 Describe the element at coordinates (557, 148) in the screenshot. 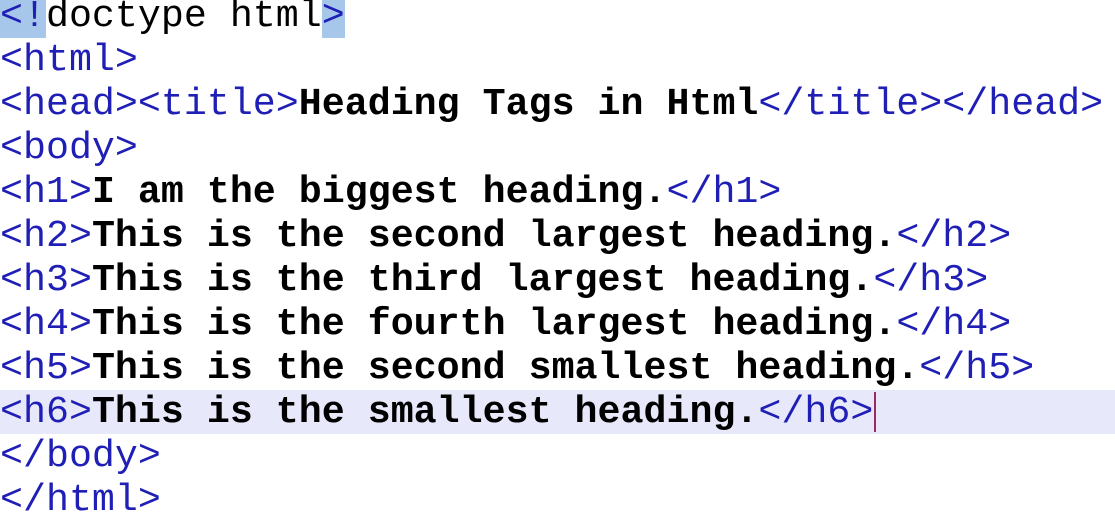

I see `code-line-4: <body>` at that location.